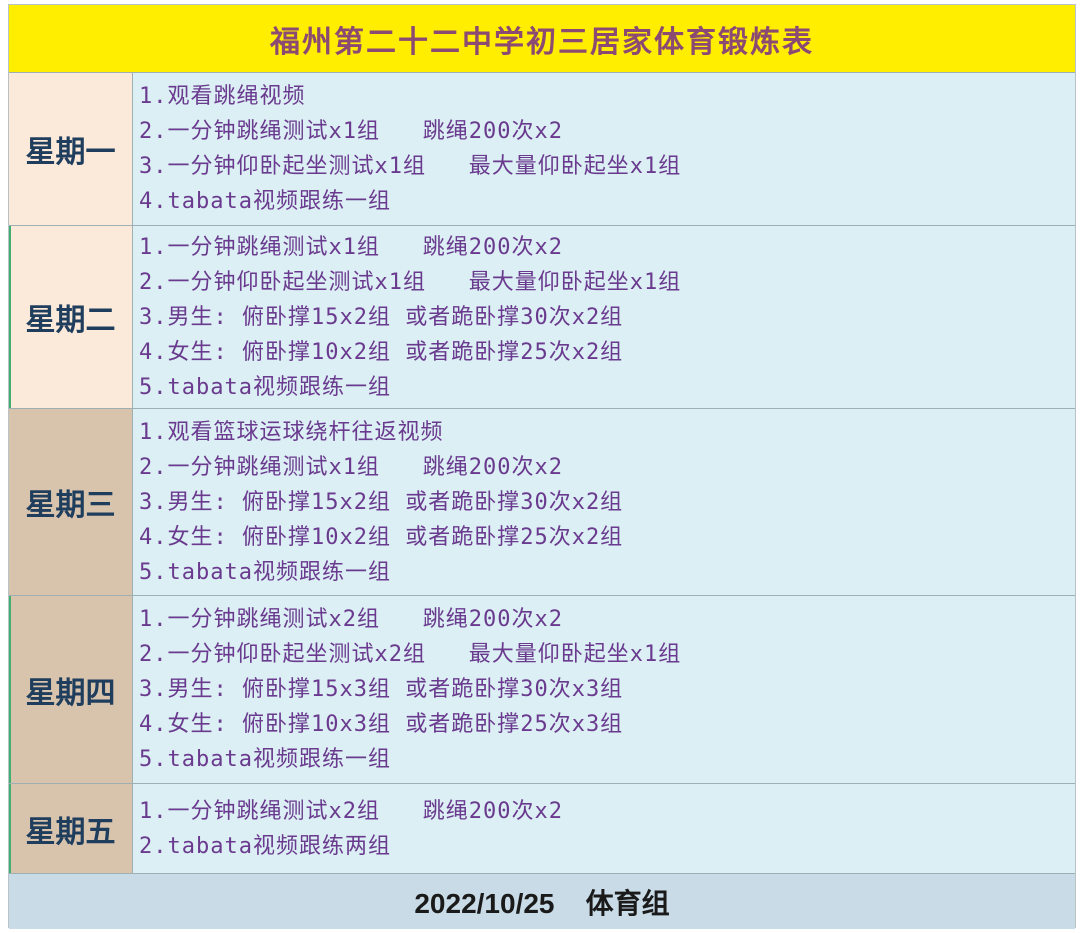  I want to click on day-cell-friday: 星期五, so click(71, 829).